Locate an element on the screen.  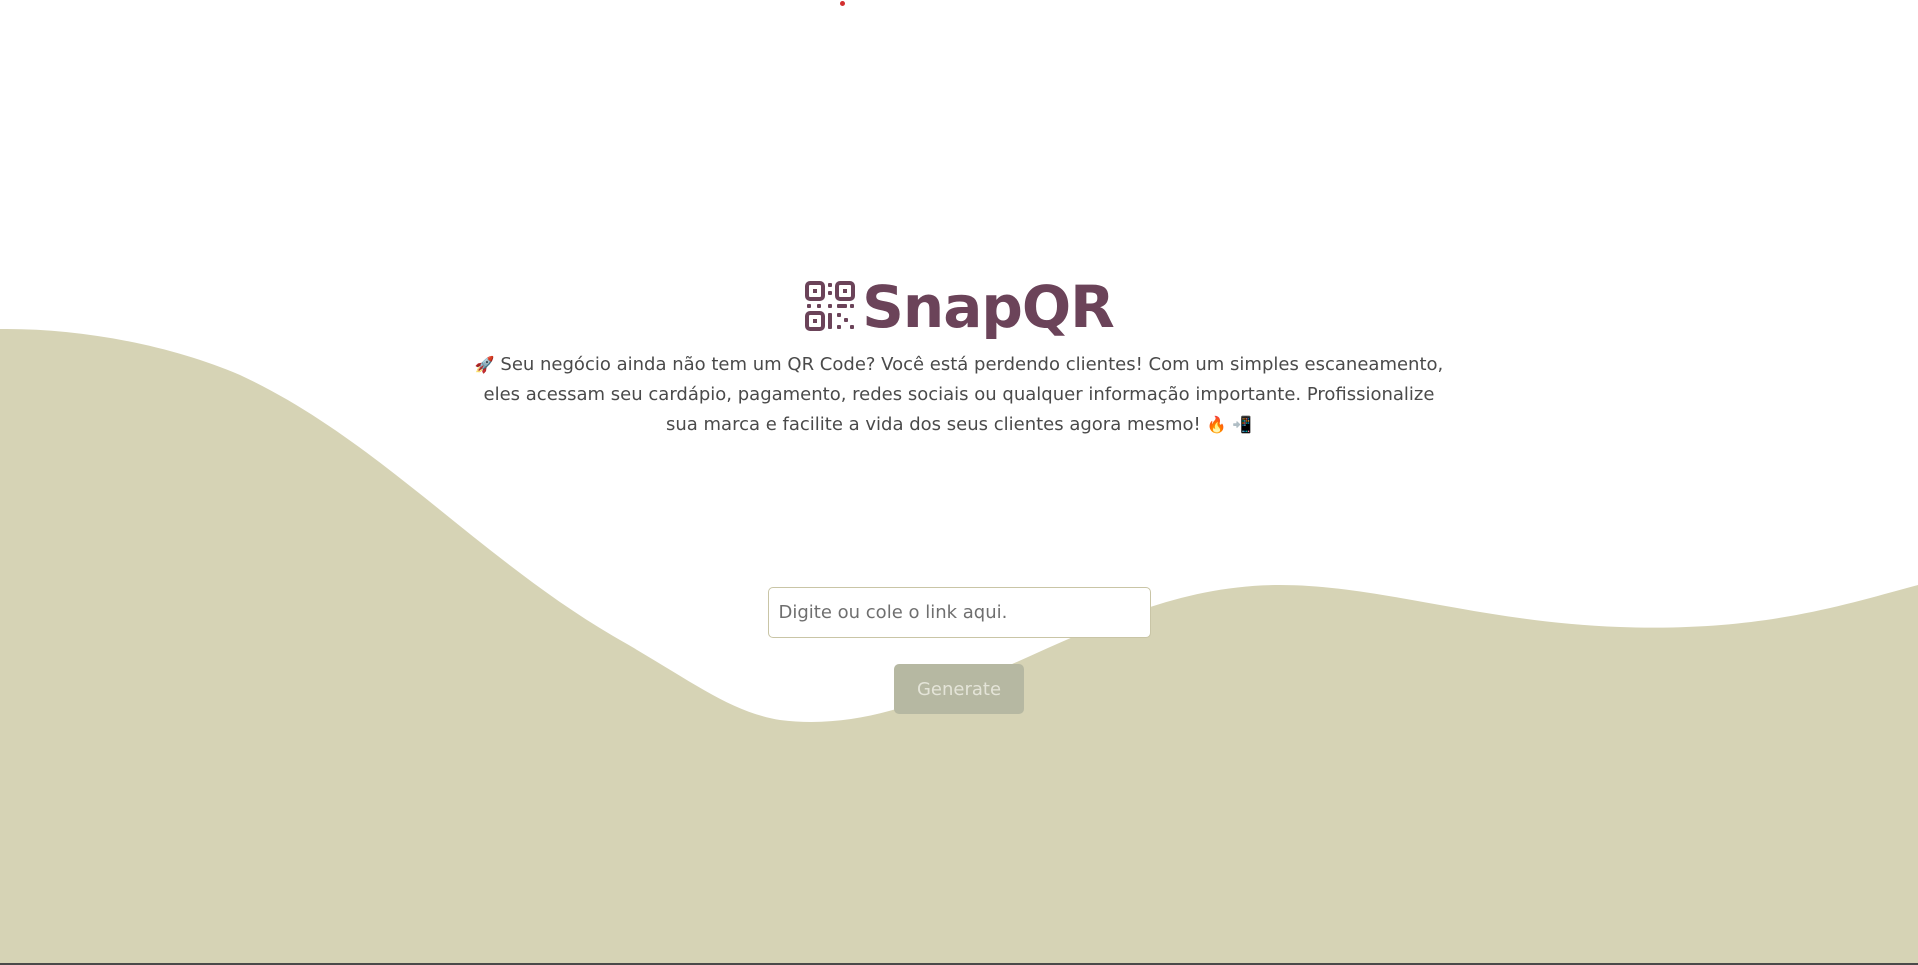
app-title: SnapQR is located at coordinates (988, 307).